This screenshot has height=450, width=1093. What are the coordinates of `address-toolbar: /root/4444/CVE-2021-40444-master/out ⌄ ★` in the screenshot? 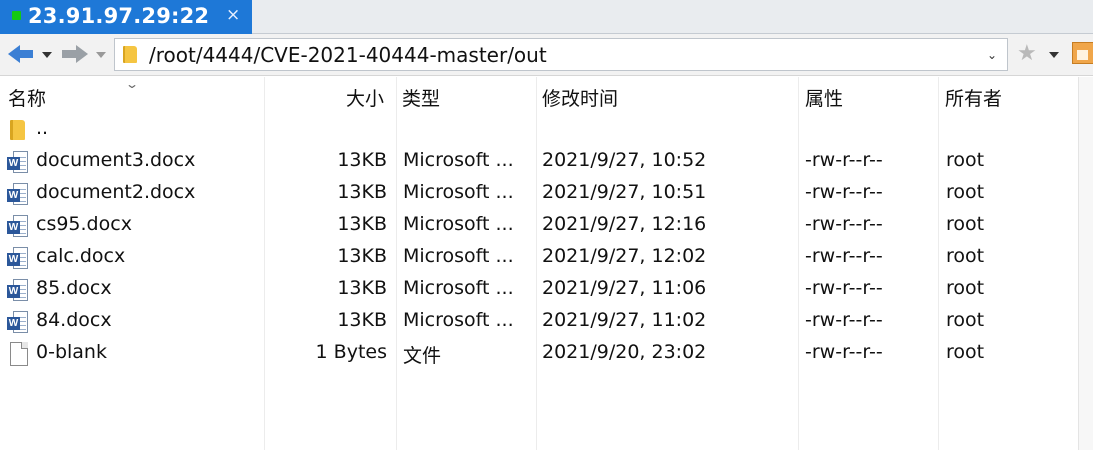 It's located at (546, 55).